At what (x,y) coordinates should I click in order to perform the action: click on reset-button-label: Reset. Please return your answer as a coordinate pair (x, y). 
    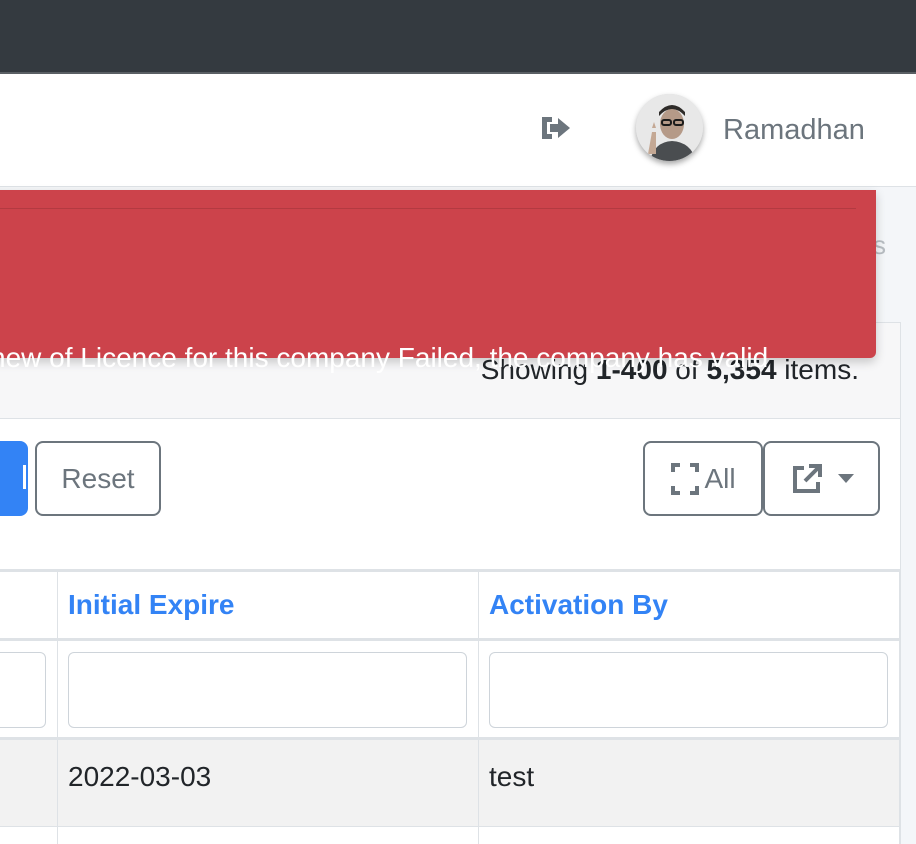
    Looking at the image, I should click on (98, 478).